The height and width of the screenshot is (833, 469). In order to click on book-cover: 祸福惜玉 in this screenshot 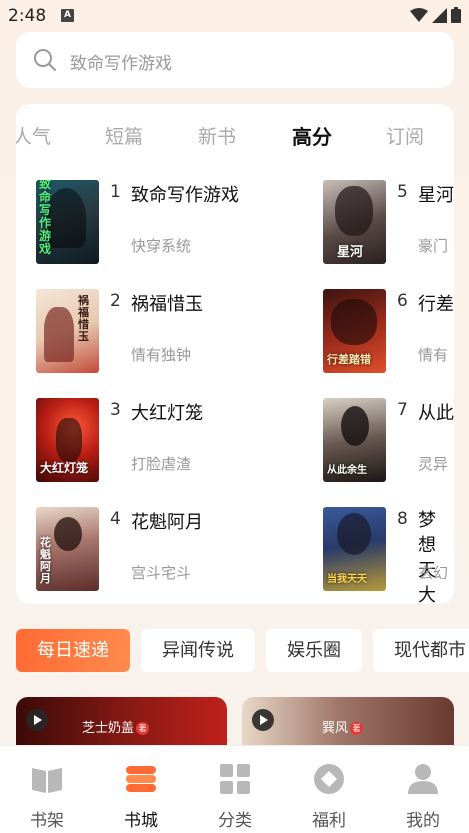, I will do `click(67, 331)`.